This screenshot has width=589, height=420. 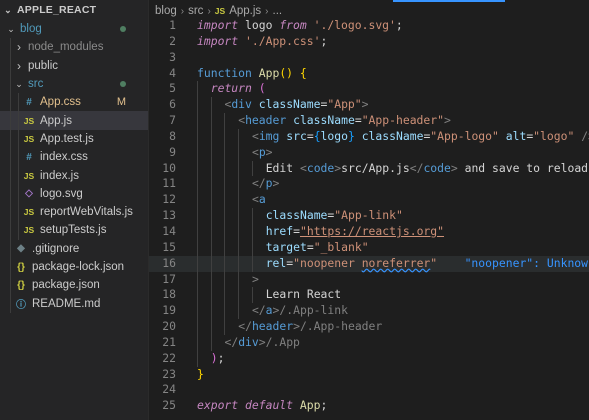 What do you see at coordinates (369, 375) in the screenshot?
I see `code-line: 23}` at bounding box center [369, 375].